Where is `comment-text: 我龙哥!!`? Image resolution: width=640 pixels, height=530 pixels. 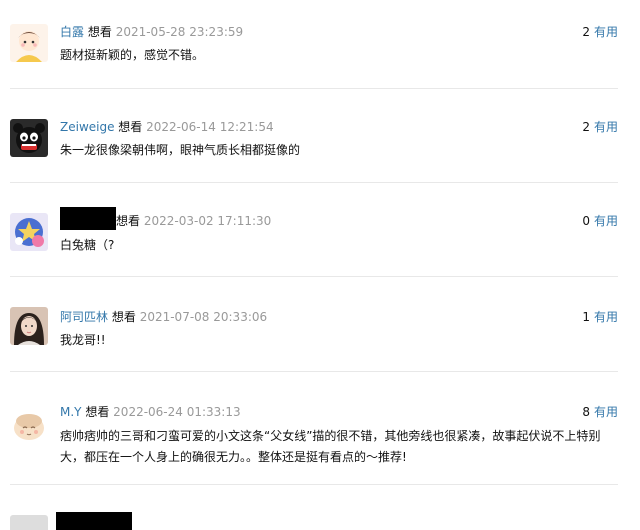 comment-text: 我龙哥!! is located at coordinates (83, 340).